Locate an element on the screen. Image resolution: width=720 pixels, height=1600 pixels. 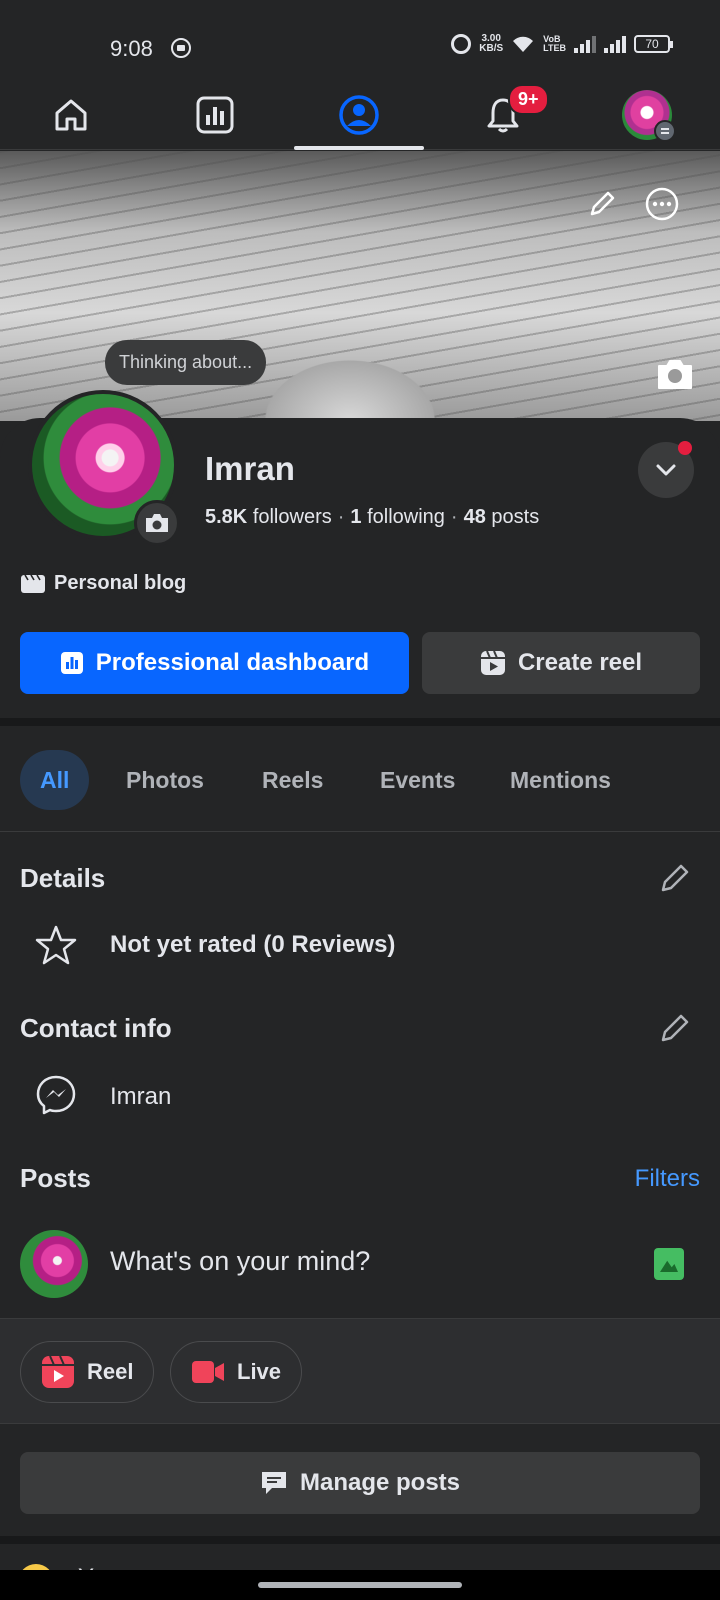
edit-cover-button is located at coordinates (602, 204).